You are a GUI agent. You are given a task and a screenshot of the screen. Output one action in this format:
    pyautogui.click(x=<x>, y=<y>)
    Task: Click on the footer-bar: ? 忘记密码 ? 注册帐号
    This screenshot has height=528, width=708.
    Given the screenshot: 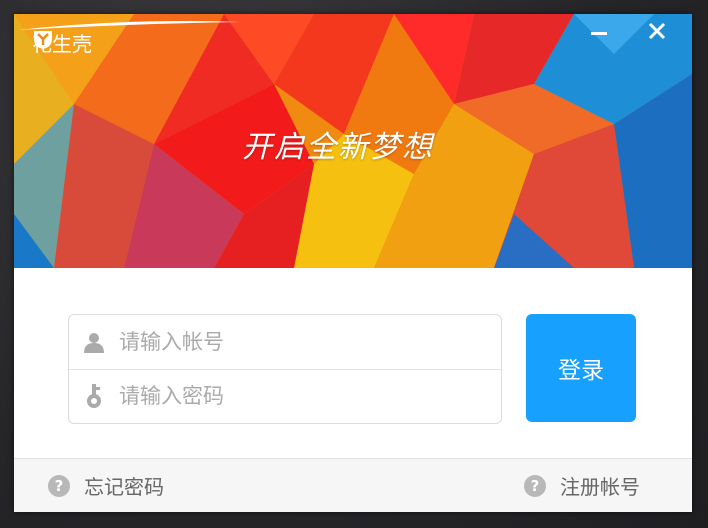 What is the action you would take?
    pyautogui.click(x=353, y=485)
    